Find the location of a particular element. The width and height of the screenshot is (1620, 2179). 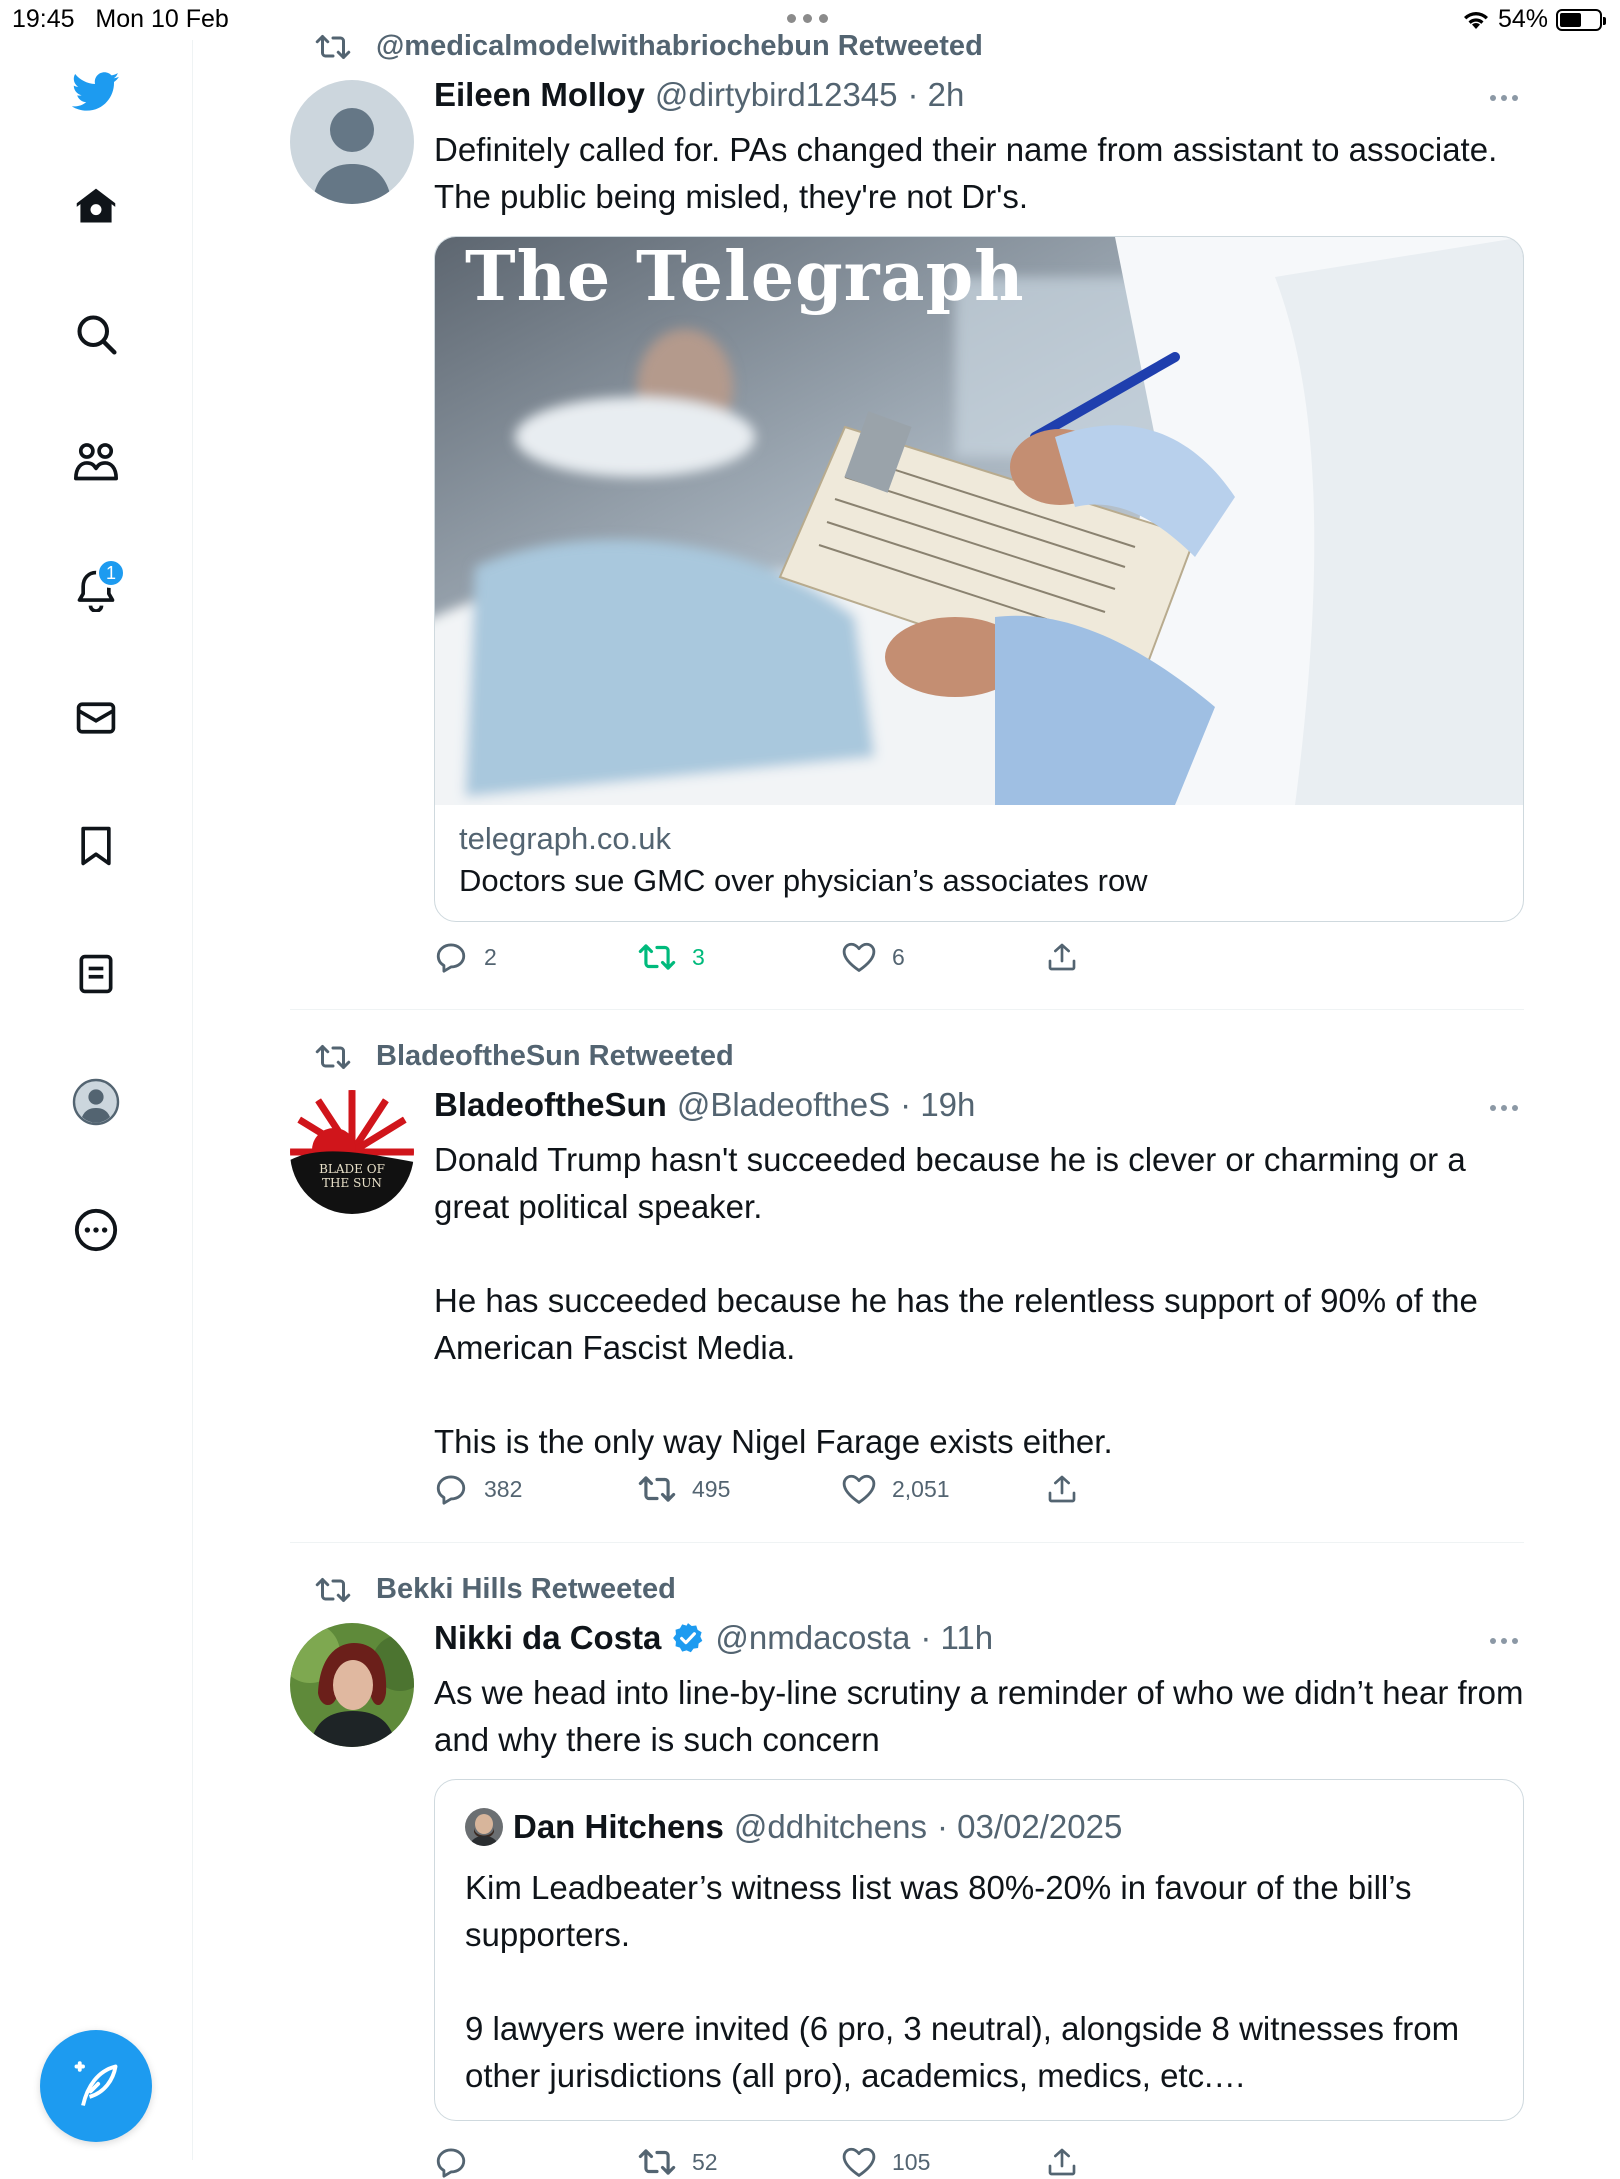

author-handle: @BladeoftheS is located at coordinates (783, 1105).